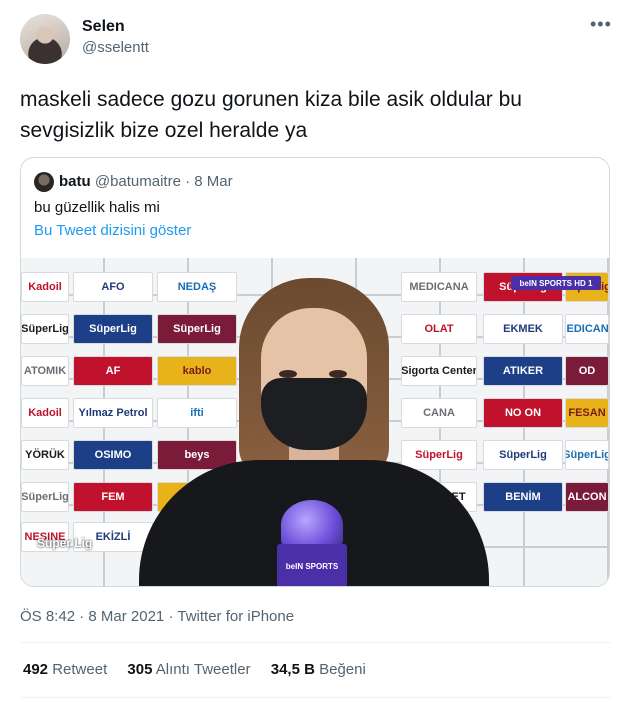 This screenshot has width=635, height=704. Describe the element at coordinates (112, 230) in the screenshot. I see `show-thread-link: Bu Tweet dizisini göster` at that location.